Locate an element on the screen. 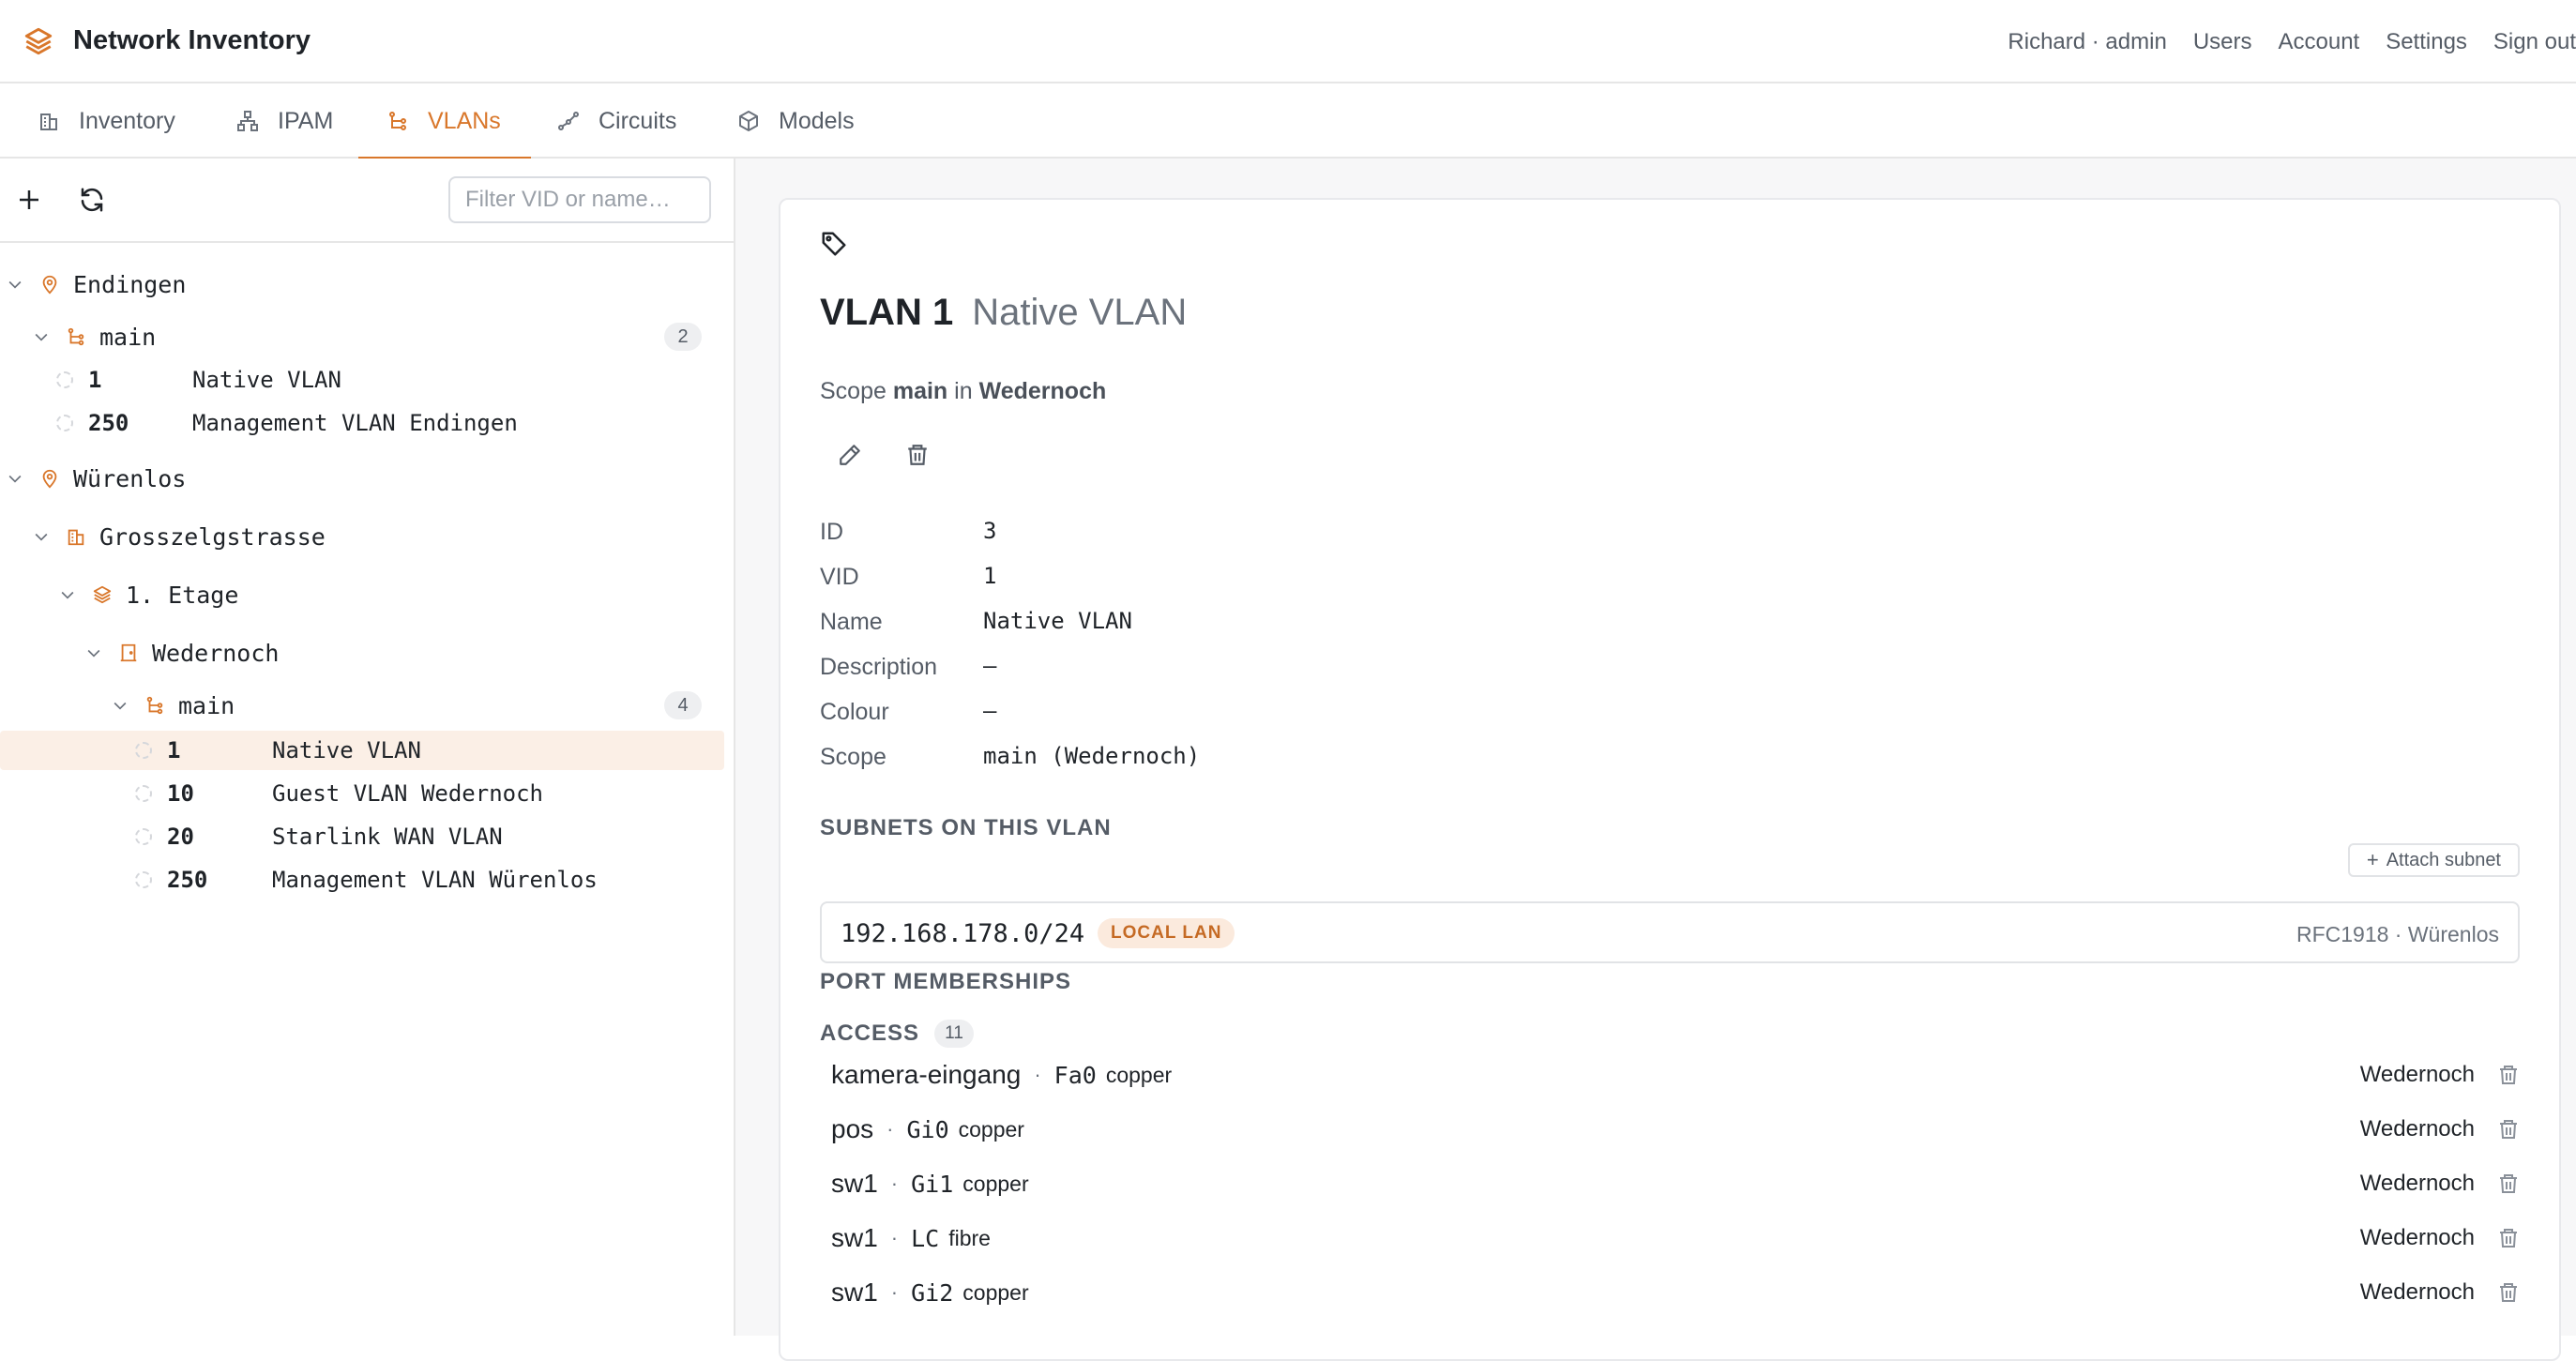  subnets-heading: SUBNETS ON THIS VLAN is located at coordinates (966, 827).